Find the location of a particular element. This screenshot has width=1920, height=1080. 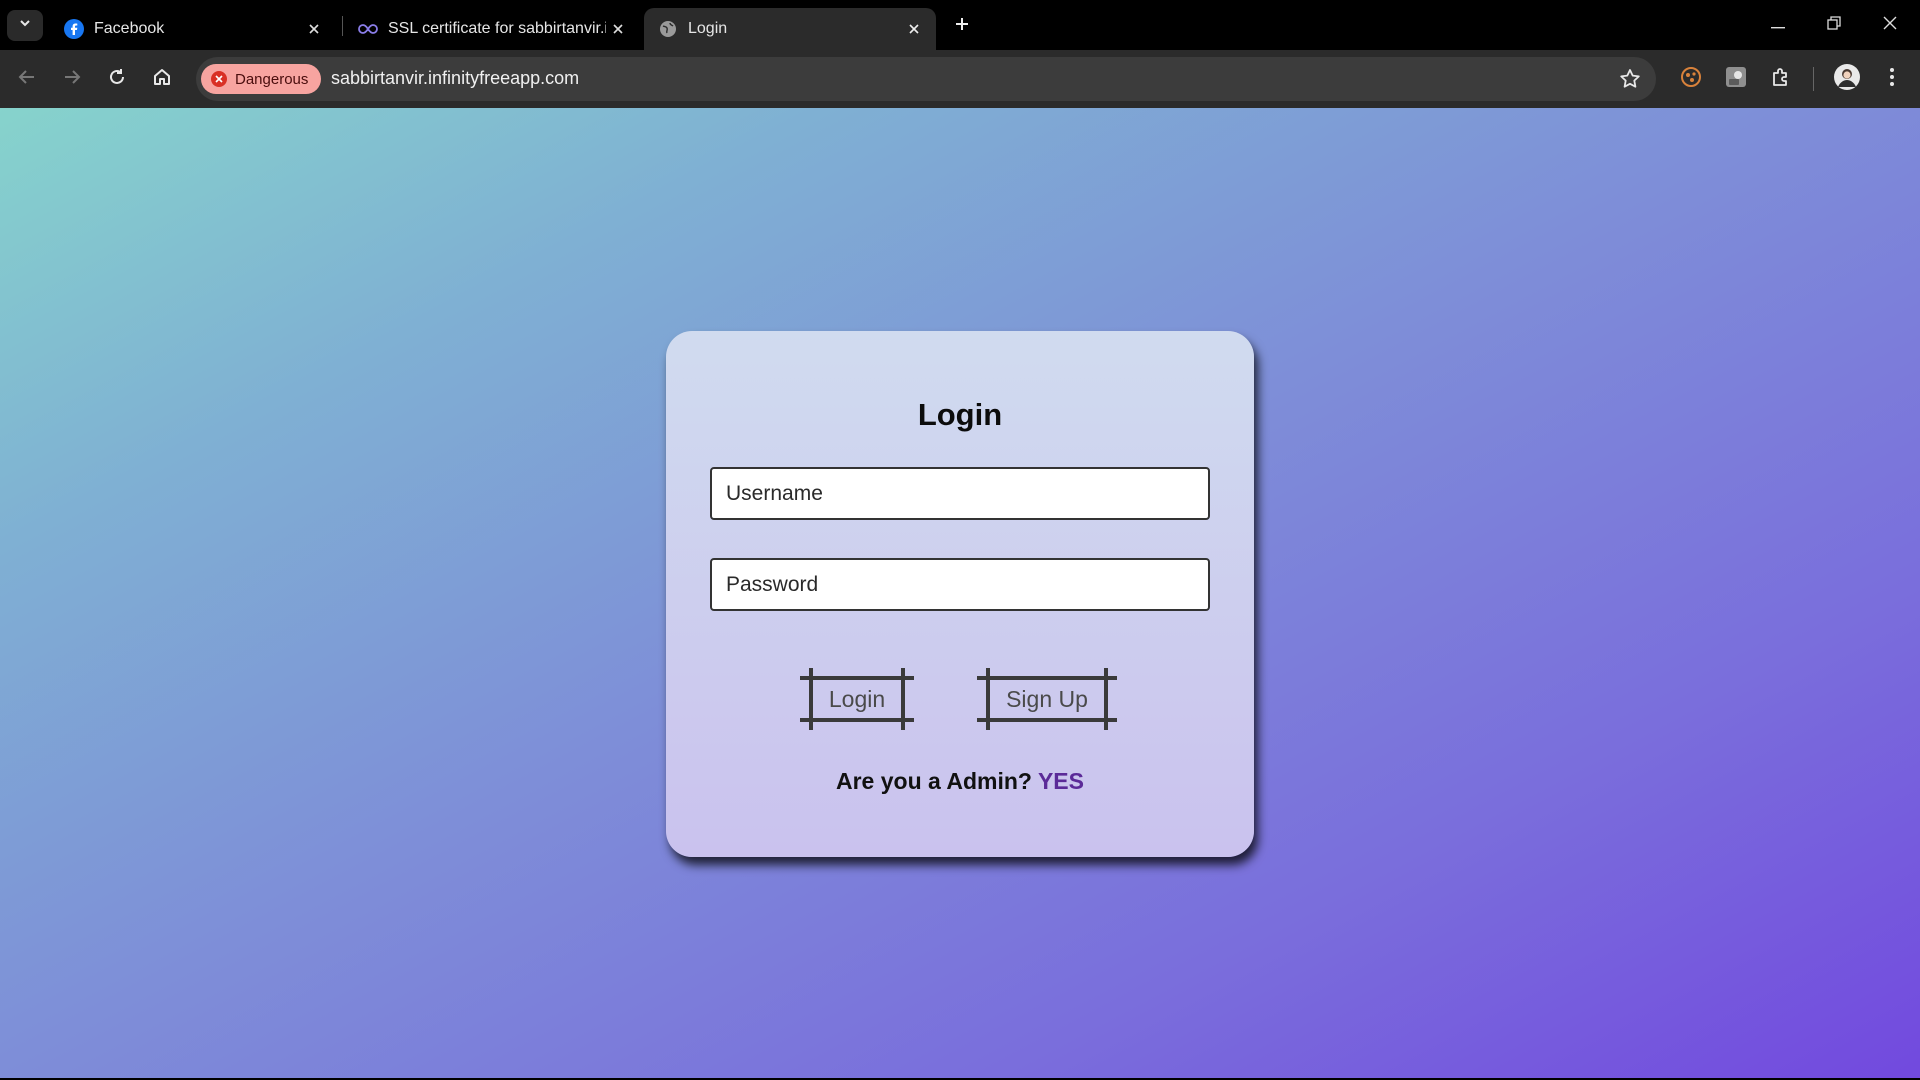

username-input is located at coordinates (960, 493).